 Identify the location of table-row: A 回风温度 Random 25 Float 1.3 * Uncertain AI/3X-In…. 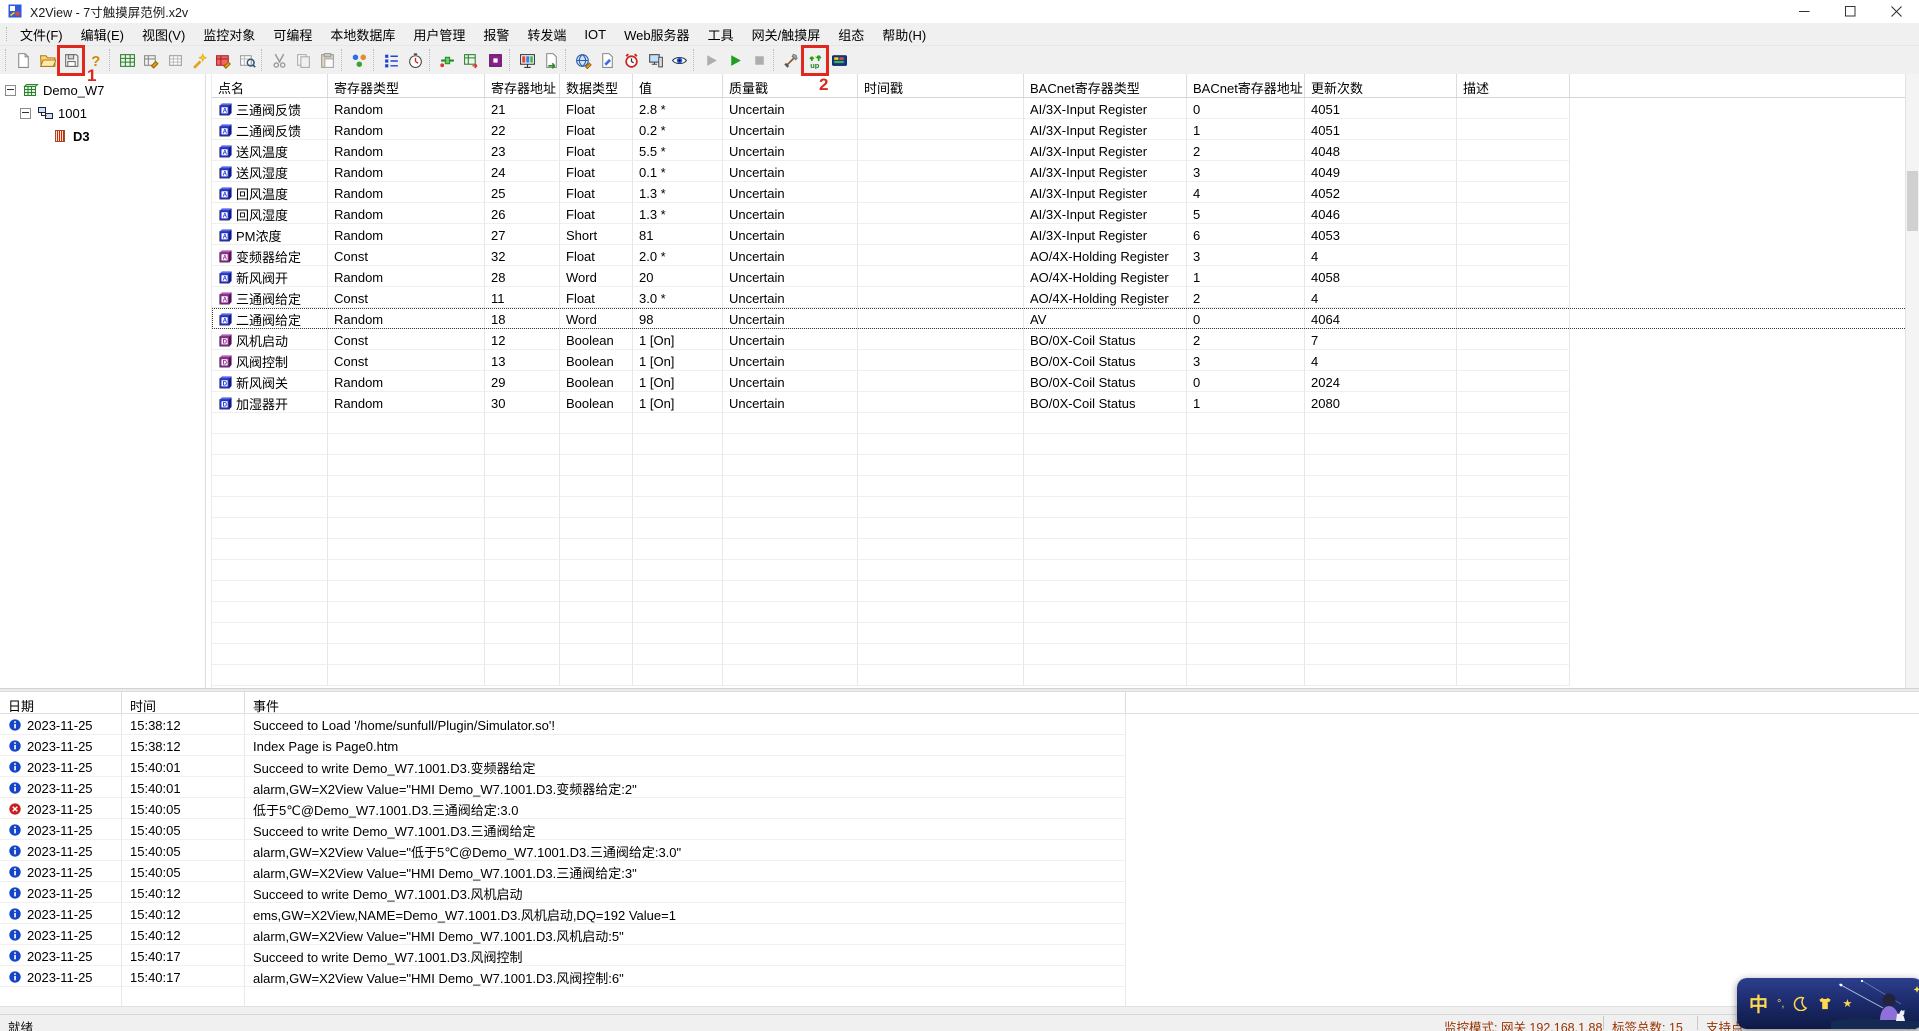
(1065, 192).